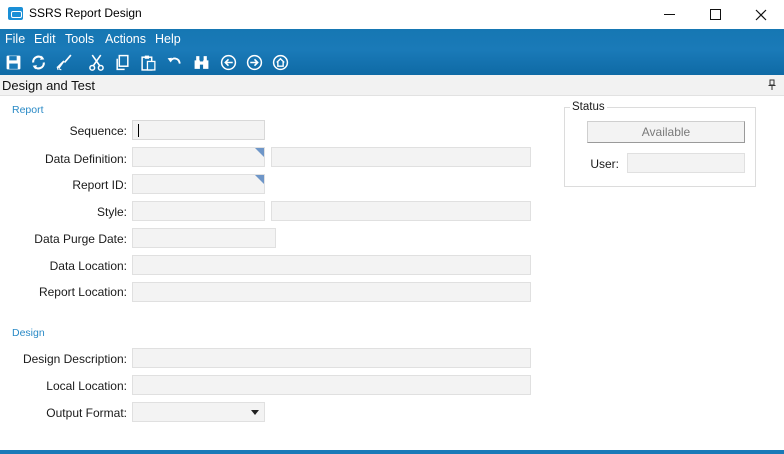  Describe the element at coordinates (85, 159) in the screenshot. I see `data-definition-label: Data Definition:` at that location.